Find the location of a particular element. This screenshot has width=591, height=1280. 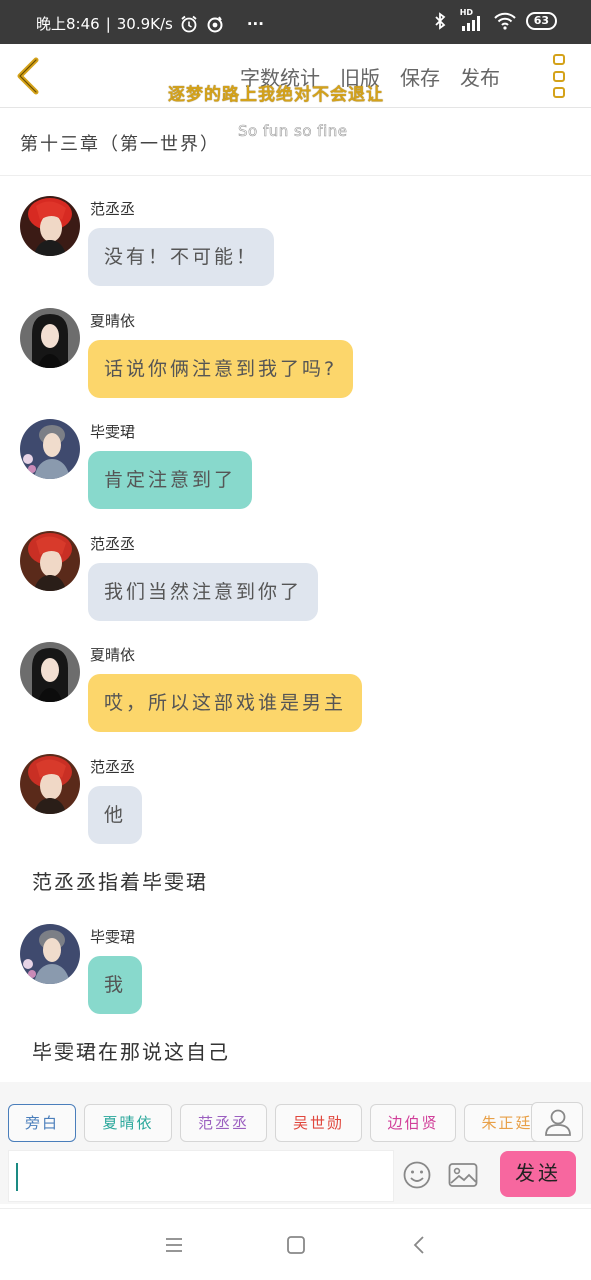

bluetooth-icon is located at coordinates (440, 21).